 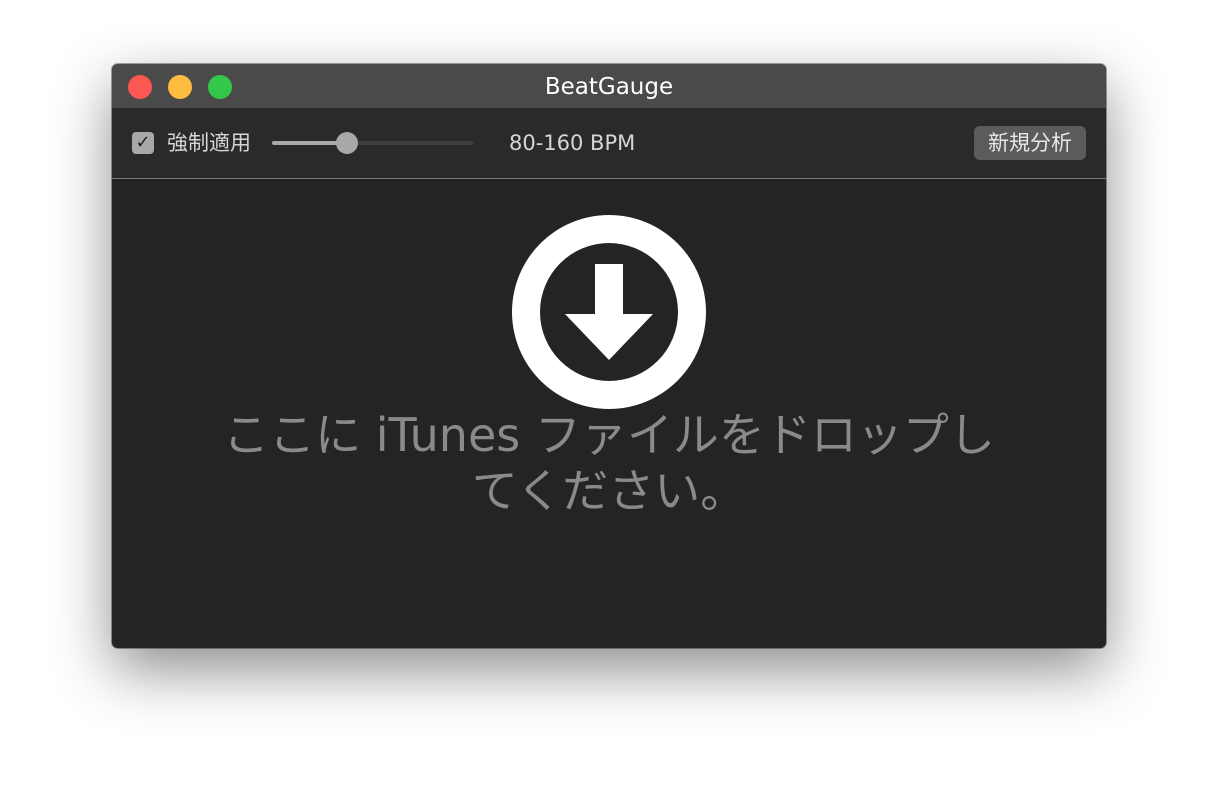 I want to click on force-apply-checkbox: ✓, so click(x=143, y=143).